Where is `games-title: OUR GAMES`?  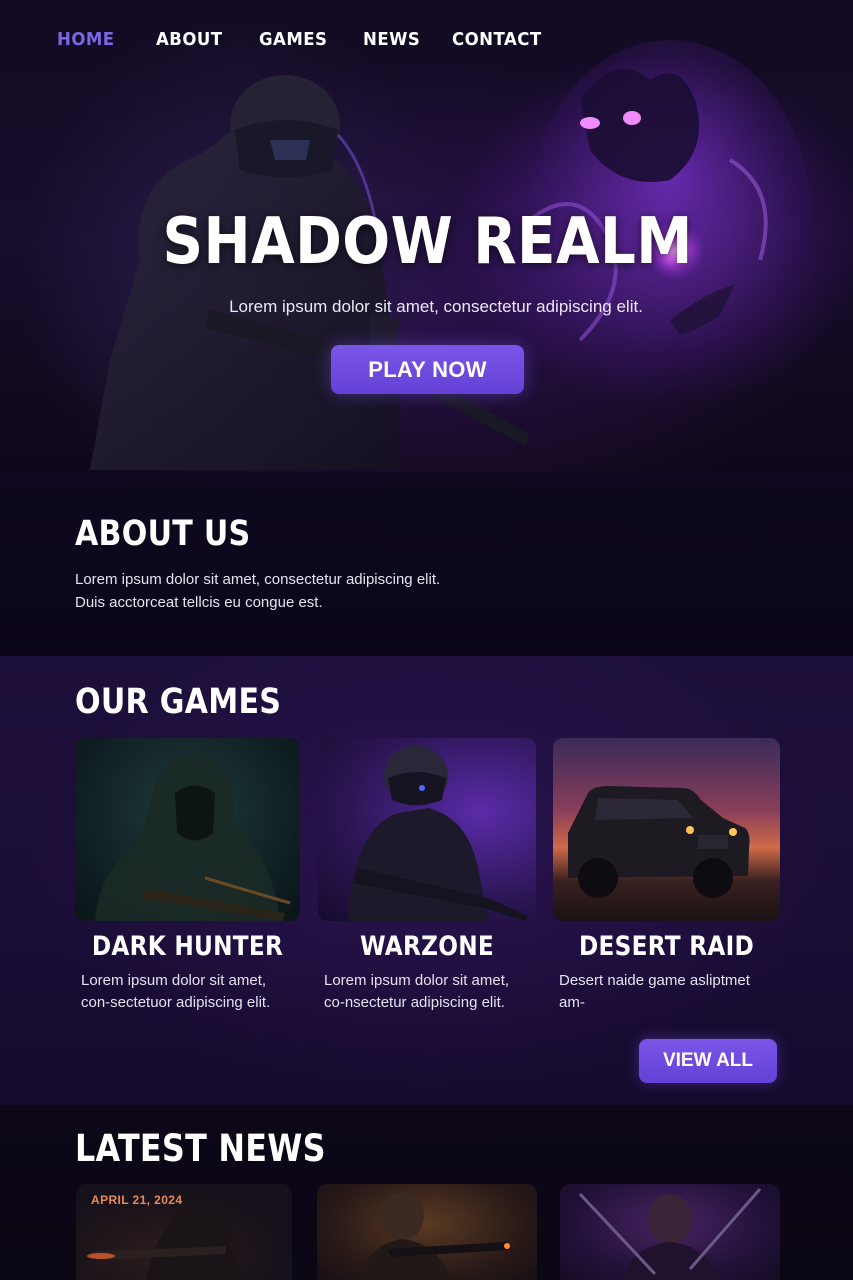 games-title: OUR GAMES is located at coordinates (178, 702).